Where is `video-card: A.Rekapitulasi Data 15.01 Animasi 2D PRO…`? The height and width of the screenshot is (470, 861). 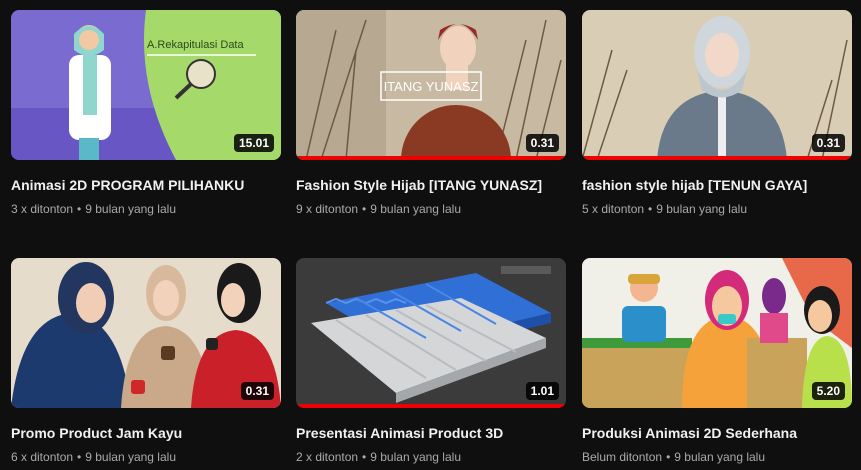 video-card: A.Rekapitulasi Data 15.01 Animasi 2D PRO… is located at coordinates (146, 113).